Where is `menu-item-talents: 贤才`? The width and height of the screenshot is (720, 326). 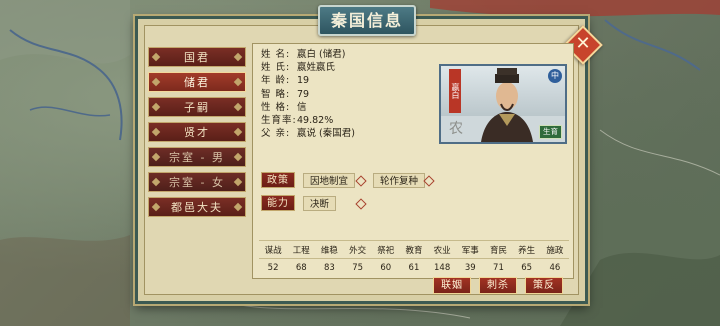
menu-item-talents: 贤才 is located at coordinates (197, 132).